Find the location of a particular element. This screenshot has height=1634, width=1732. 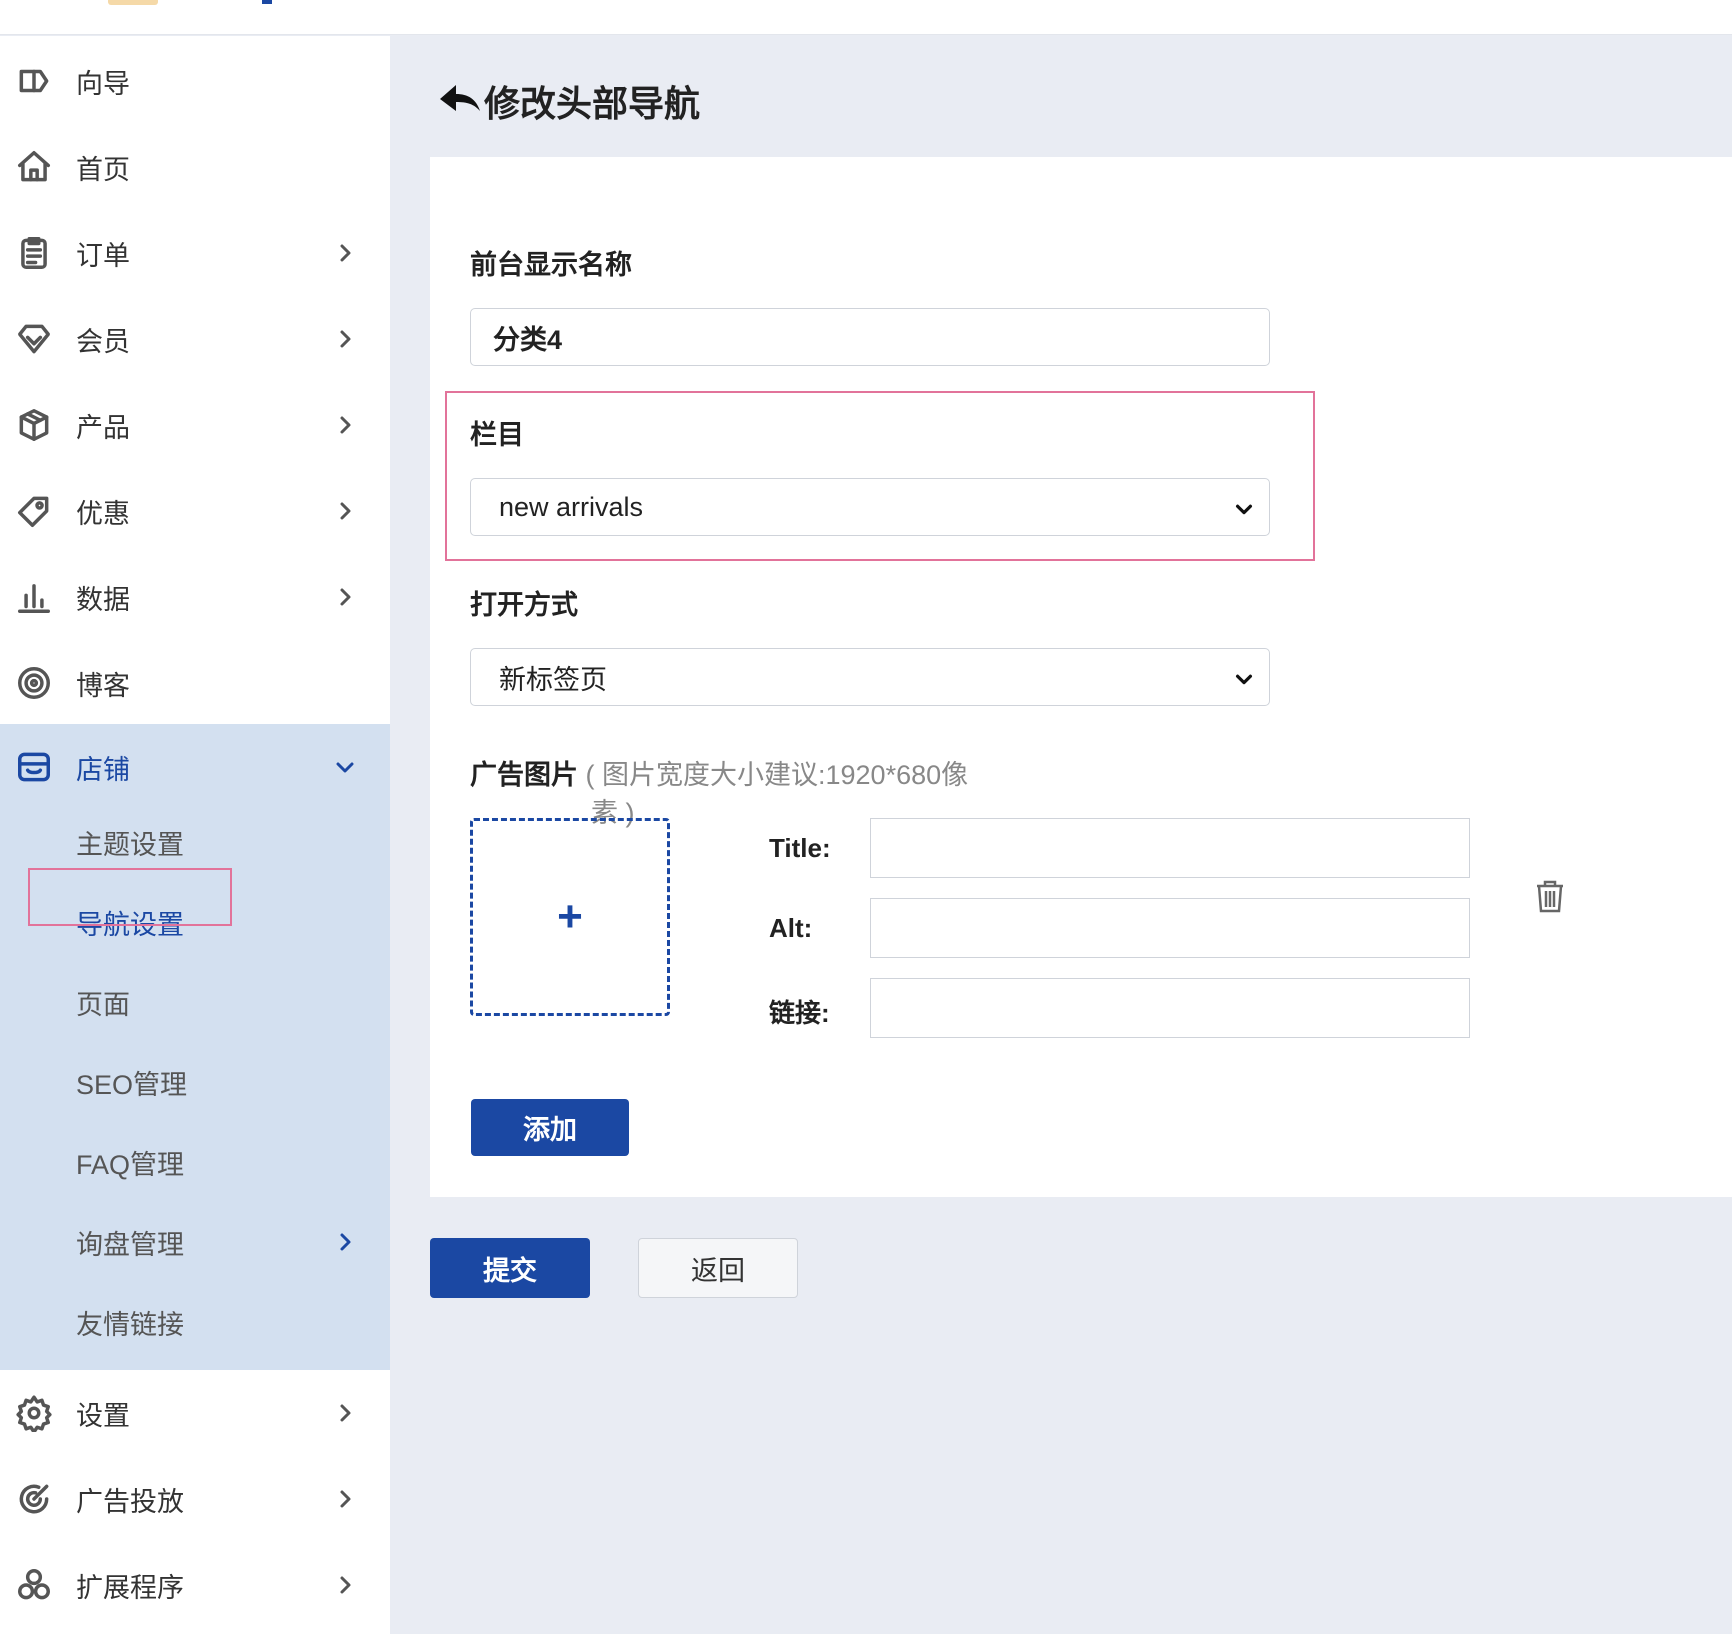

sidebar-item-settings: 设置 is located at coordinates (195, 1413).